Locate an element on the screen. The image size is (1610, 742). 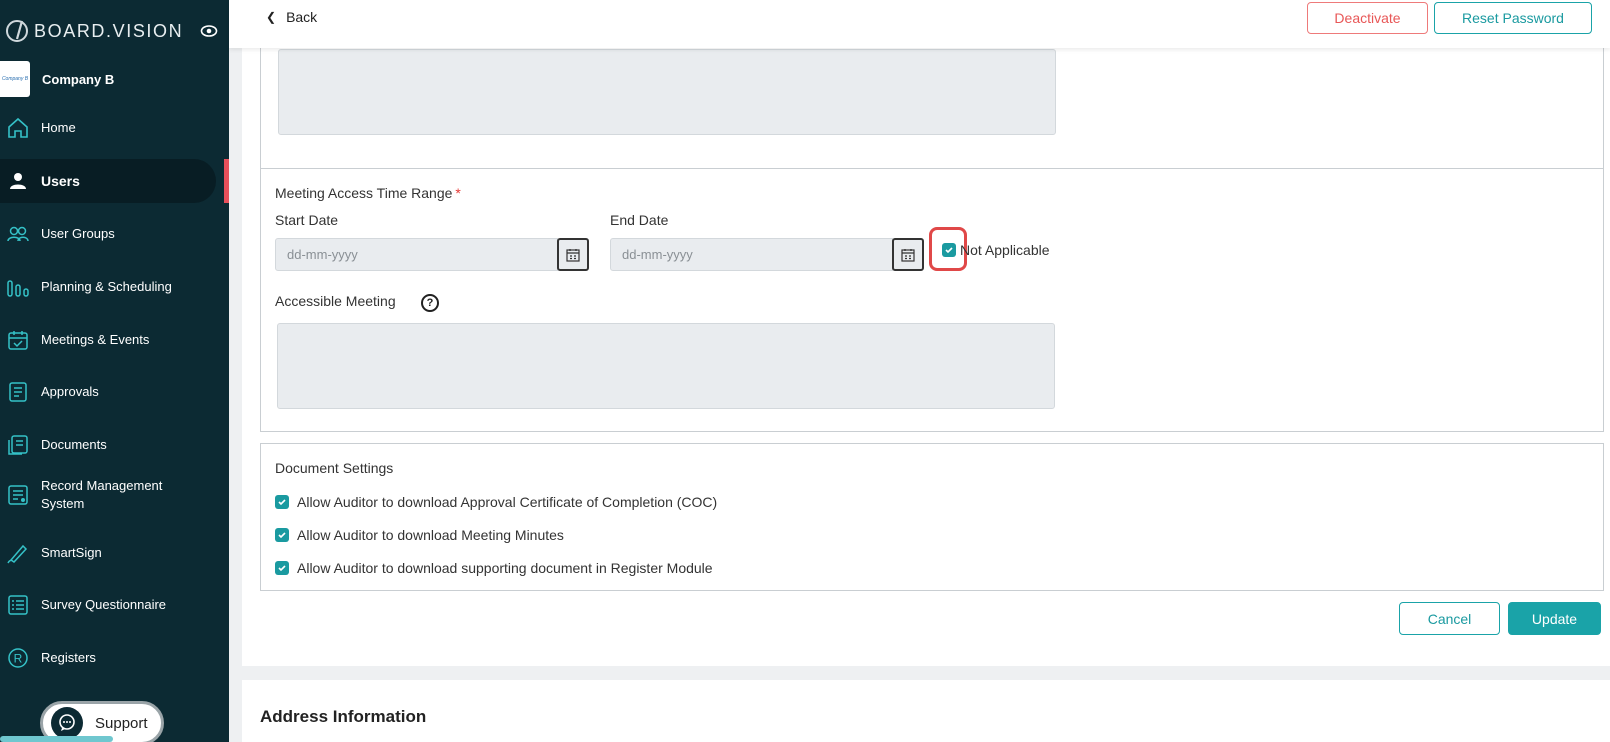
registered-icon: R is located at coordinates (18, 658).